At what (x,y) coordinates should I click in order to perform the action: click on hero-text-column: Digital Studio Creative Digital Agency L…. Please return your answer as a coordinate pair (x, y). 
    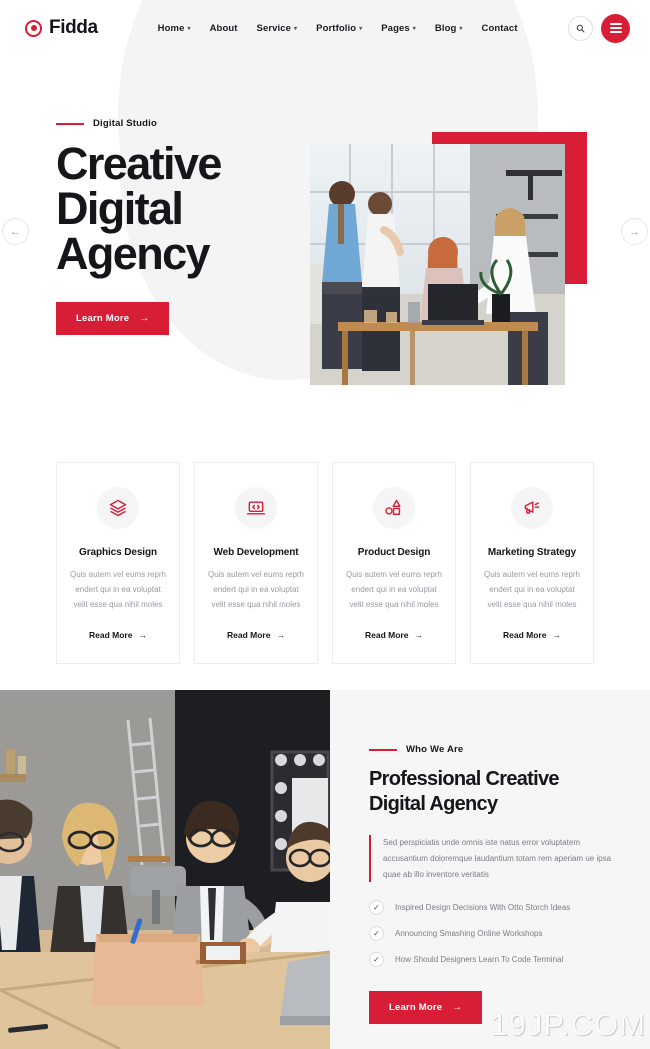
    Looking at the image, I should click on (150, 226).